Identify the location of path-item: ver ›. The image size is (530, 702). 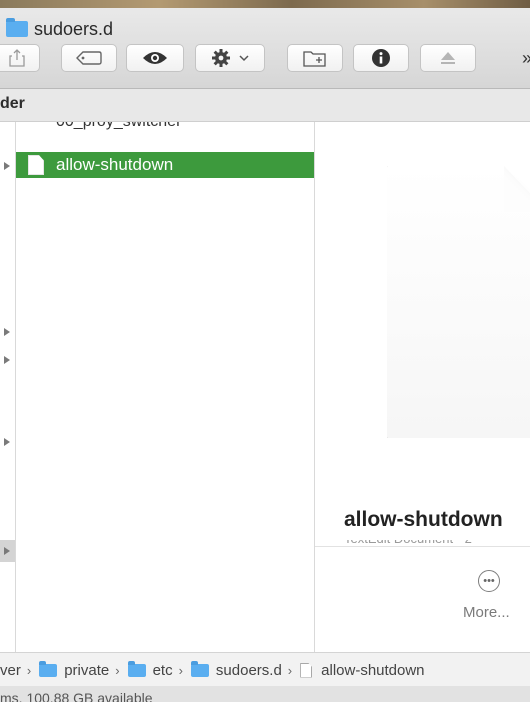
(19, 670).